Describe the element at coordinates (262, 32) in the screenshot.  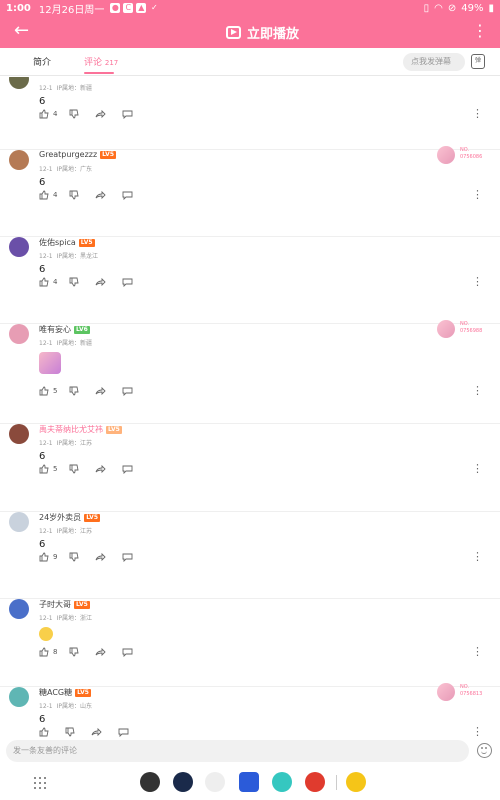
I see `play-now-button: 立即播放` at that location.